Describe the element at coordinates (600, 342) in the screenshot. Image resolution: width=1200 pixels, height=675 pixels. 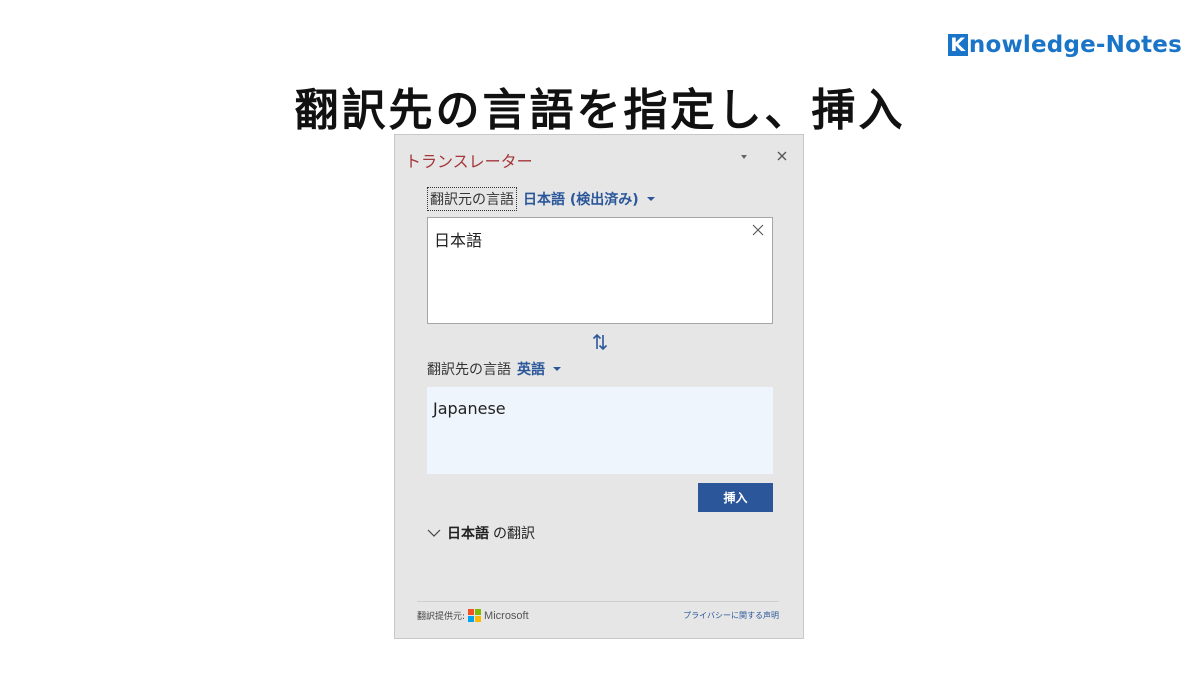
I see `swap-arrows-icon` at that location.